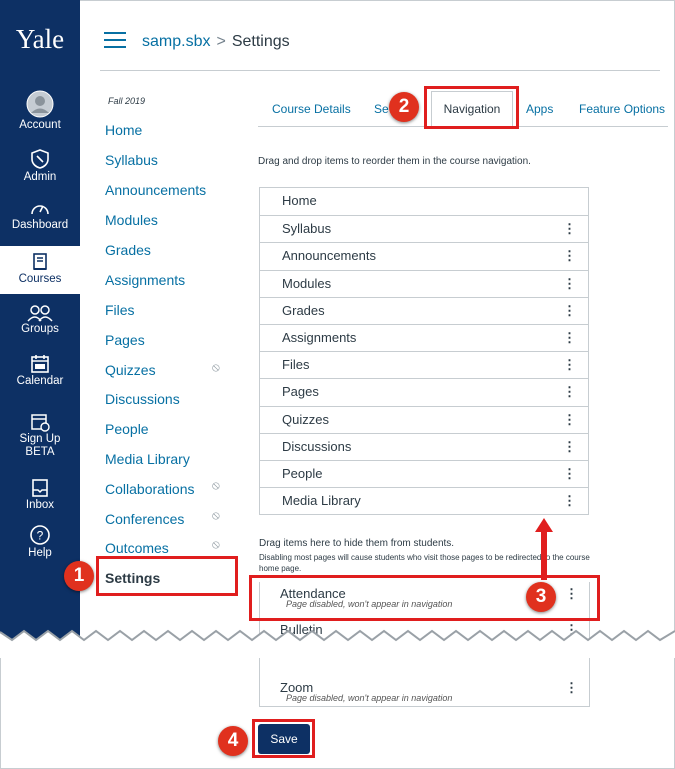 The width and height of the screenshot is (675, 769). What do you see at coordinates (317, 446) in the screenshot?
I see `nav-row-label: Discussions` at bounding box center [317, 446].